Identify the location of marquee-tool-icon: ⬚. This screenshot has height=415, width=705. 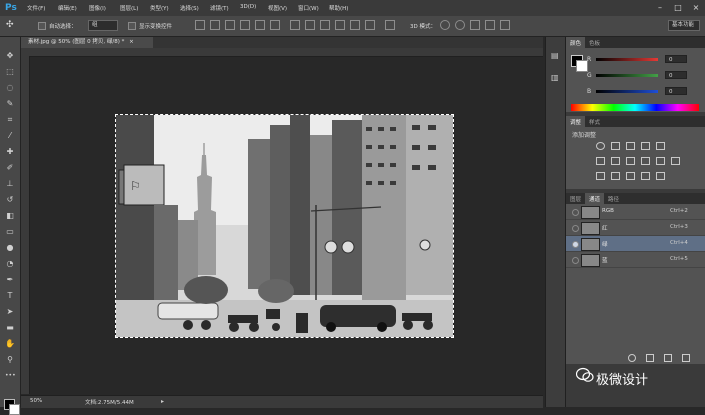
(10, 72).